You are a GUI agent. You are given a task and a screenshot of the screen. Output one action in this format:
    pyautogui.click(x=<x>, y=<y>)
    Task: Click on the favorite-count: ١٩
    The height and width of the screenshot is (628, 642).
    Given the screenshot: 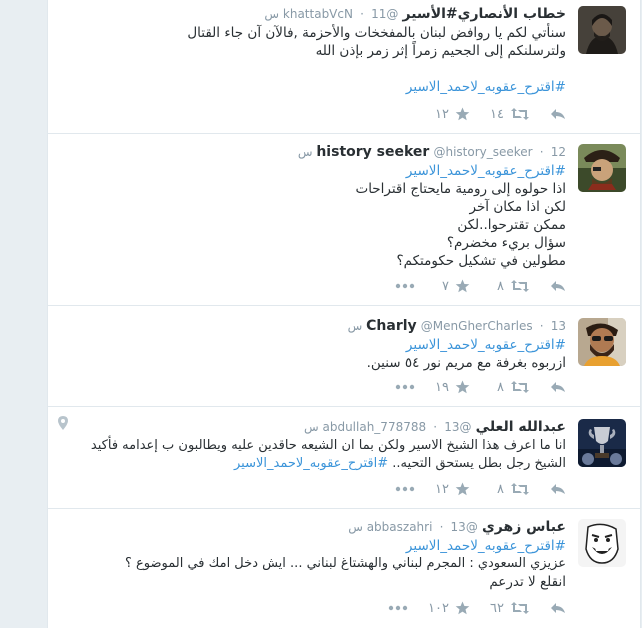 What is the action you would take?
    pyautogui.click(x=442, y=387)
    